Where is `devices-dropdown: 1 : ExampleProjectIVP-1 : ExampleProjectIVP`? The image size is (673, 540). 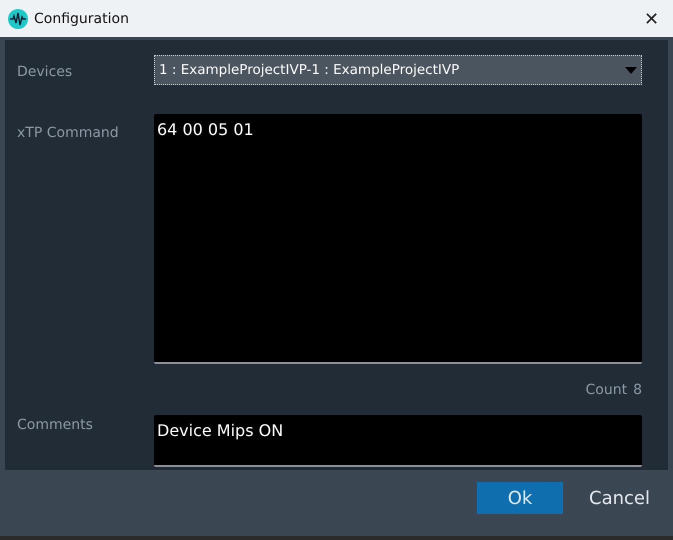
devices-dropdown: 1 : ExampleProjectIVP-1 : ExampleProjectIVP is located at coordinates (398, 70).